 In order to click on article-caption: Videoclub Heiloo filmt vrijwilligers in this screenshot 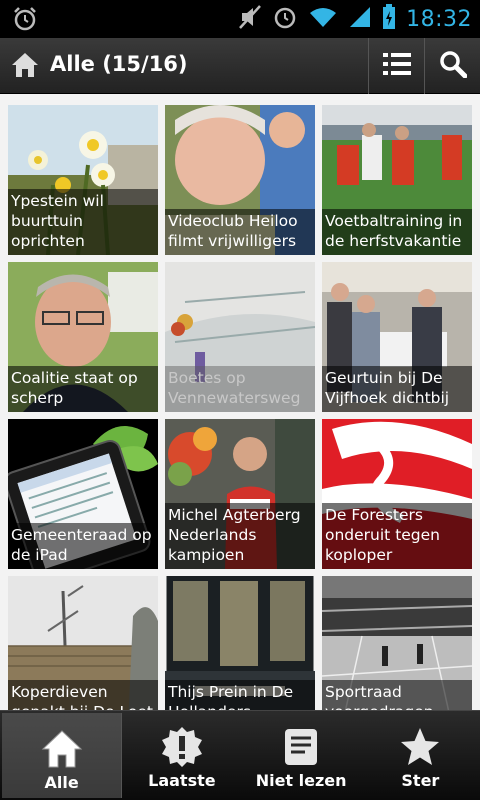, I will do `click(240, 232)`.